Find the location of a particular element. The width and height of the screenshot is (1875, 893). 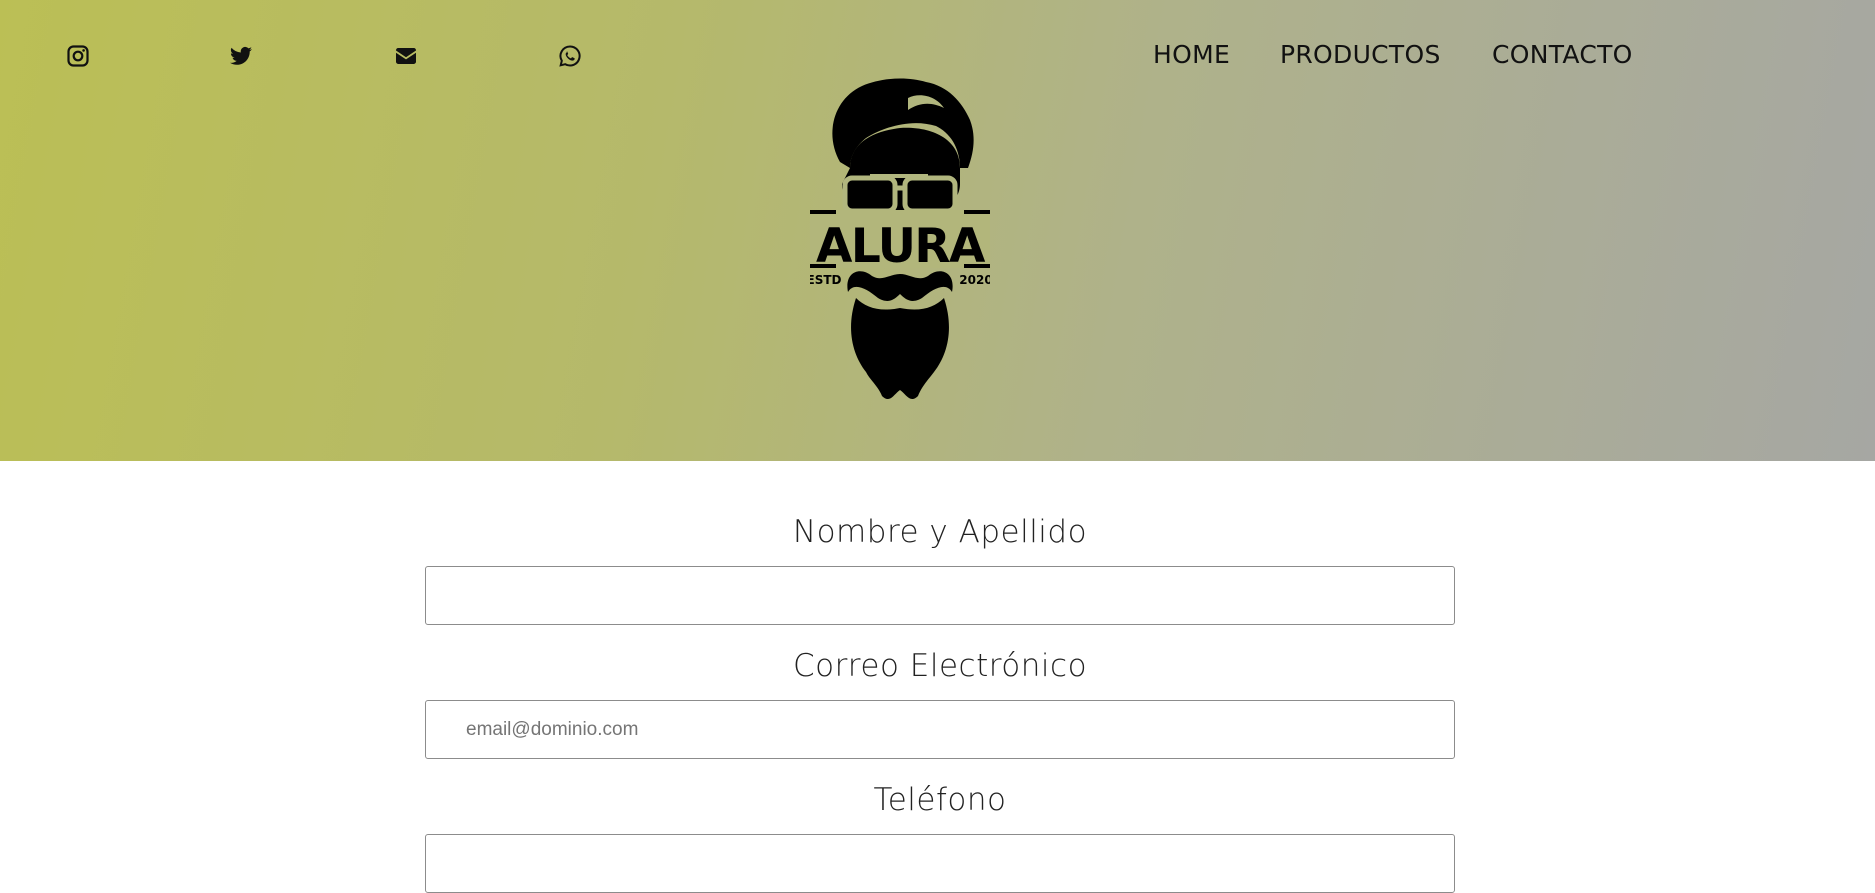

nav-productos-link: PRODUCTOS is located at coordinates (1360, 54).